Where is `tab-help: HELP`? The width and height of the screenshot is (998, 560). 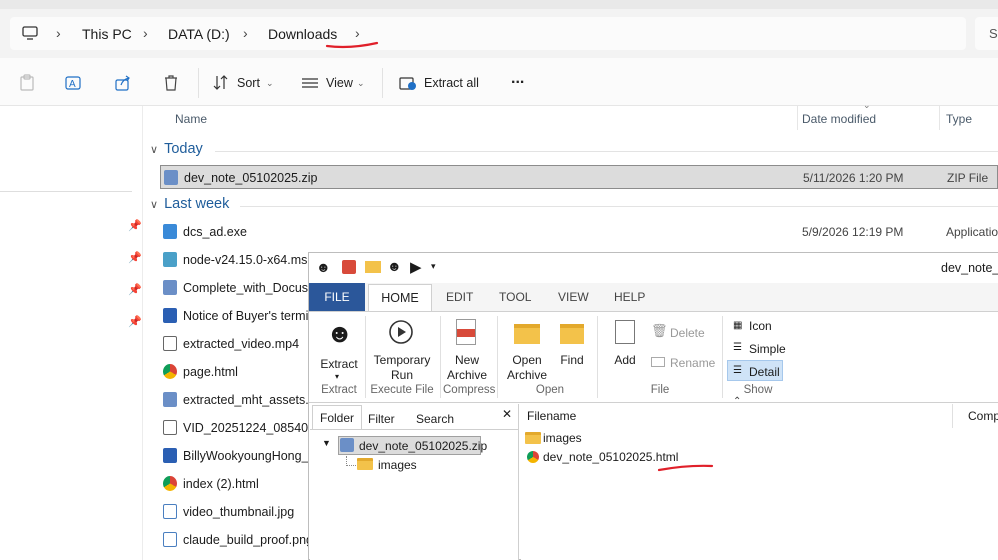
tab-help: HELP is located at coordinates (629, 297).